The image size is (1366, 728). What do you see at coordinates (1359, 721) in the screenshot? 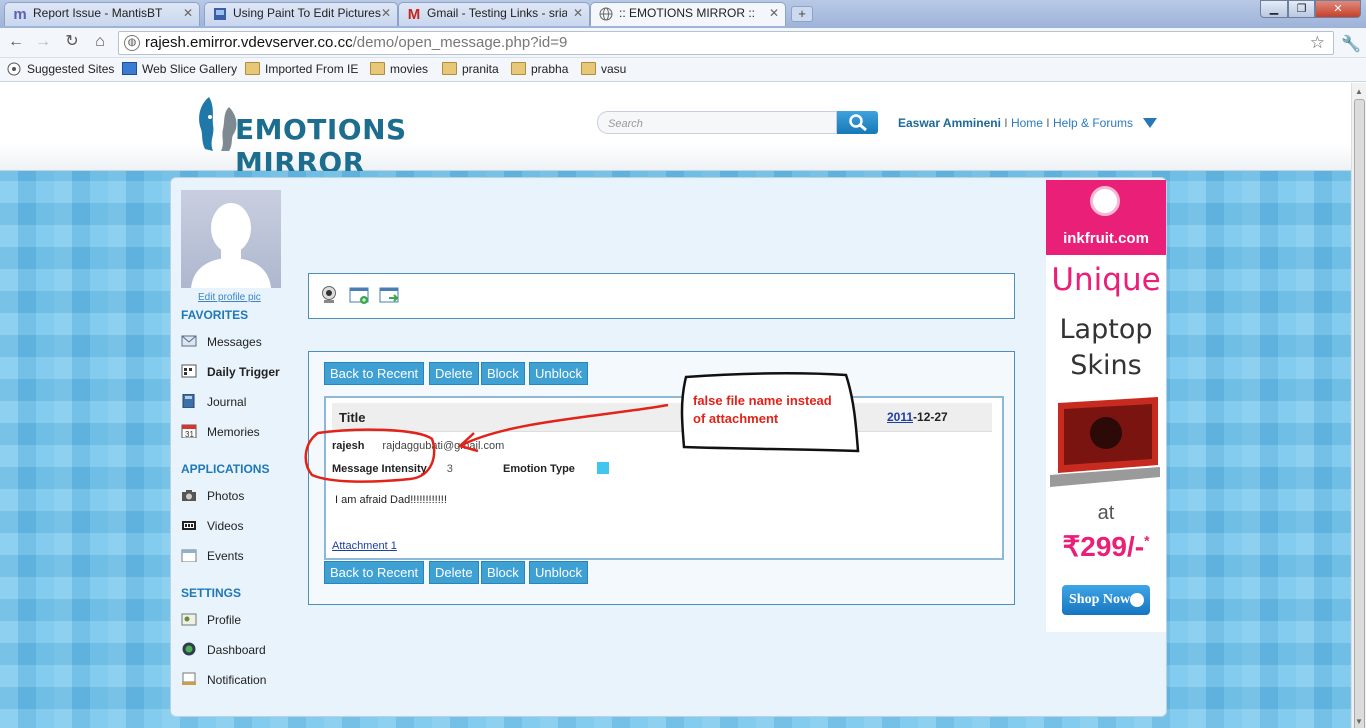
I see `scroll-down-icon: ▼` at bounding box center [1359, 721].